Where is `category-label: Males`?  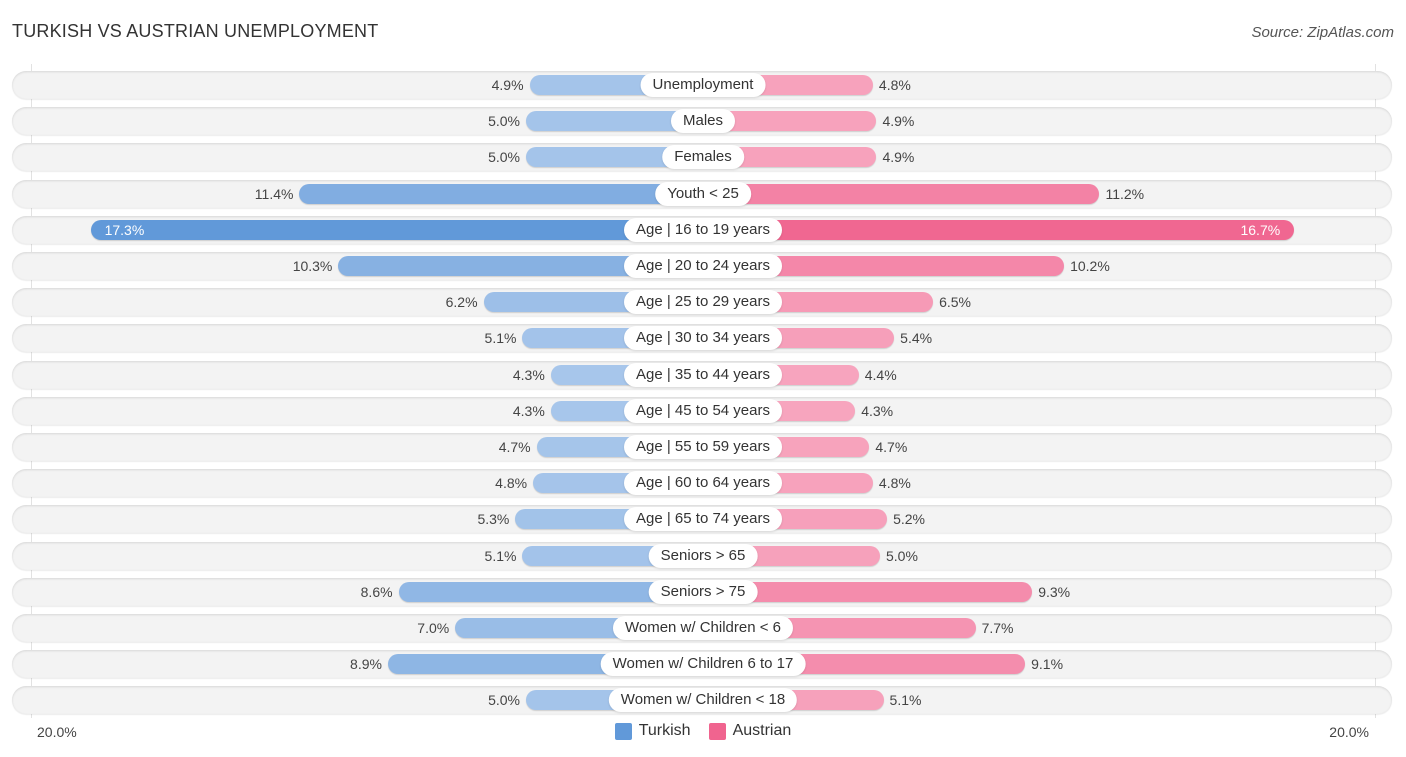 category-label: Males is located at coordinates (703, 121).